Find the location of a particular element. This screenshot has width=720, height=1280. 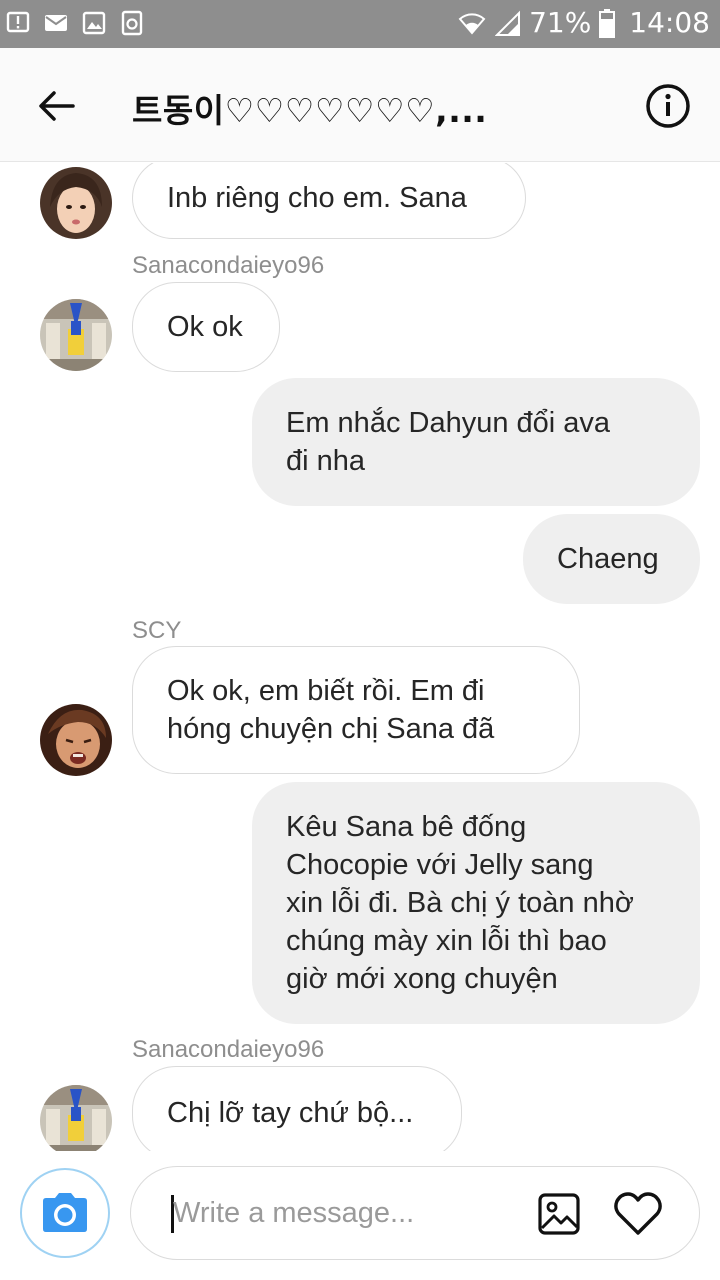

message-text-line: Chocopie với Jelly sang is located at coordinates (440, 865).